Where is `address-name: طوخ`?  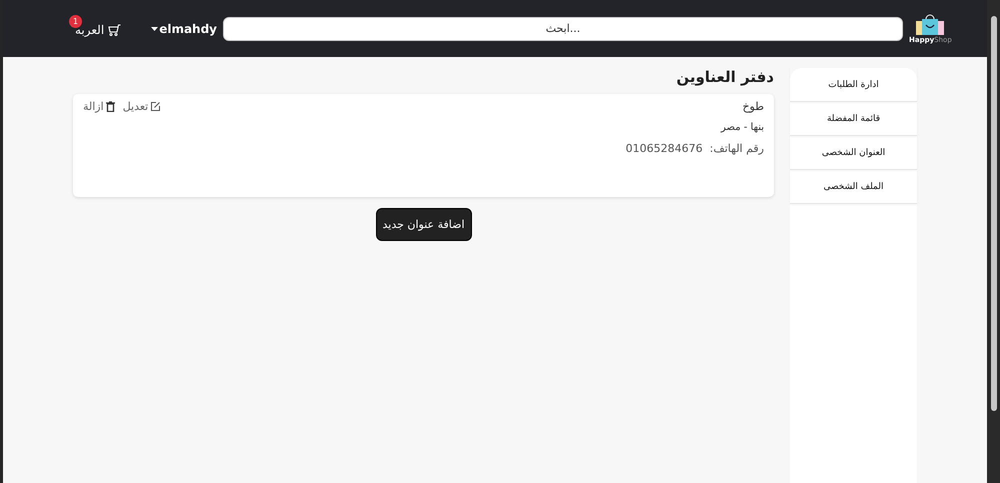
address-name: طوخ is located at coordinates (753, 106).